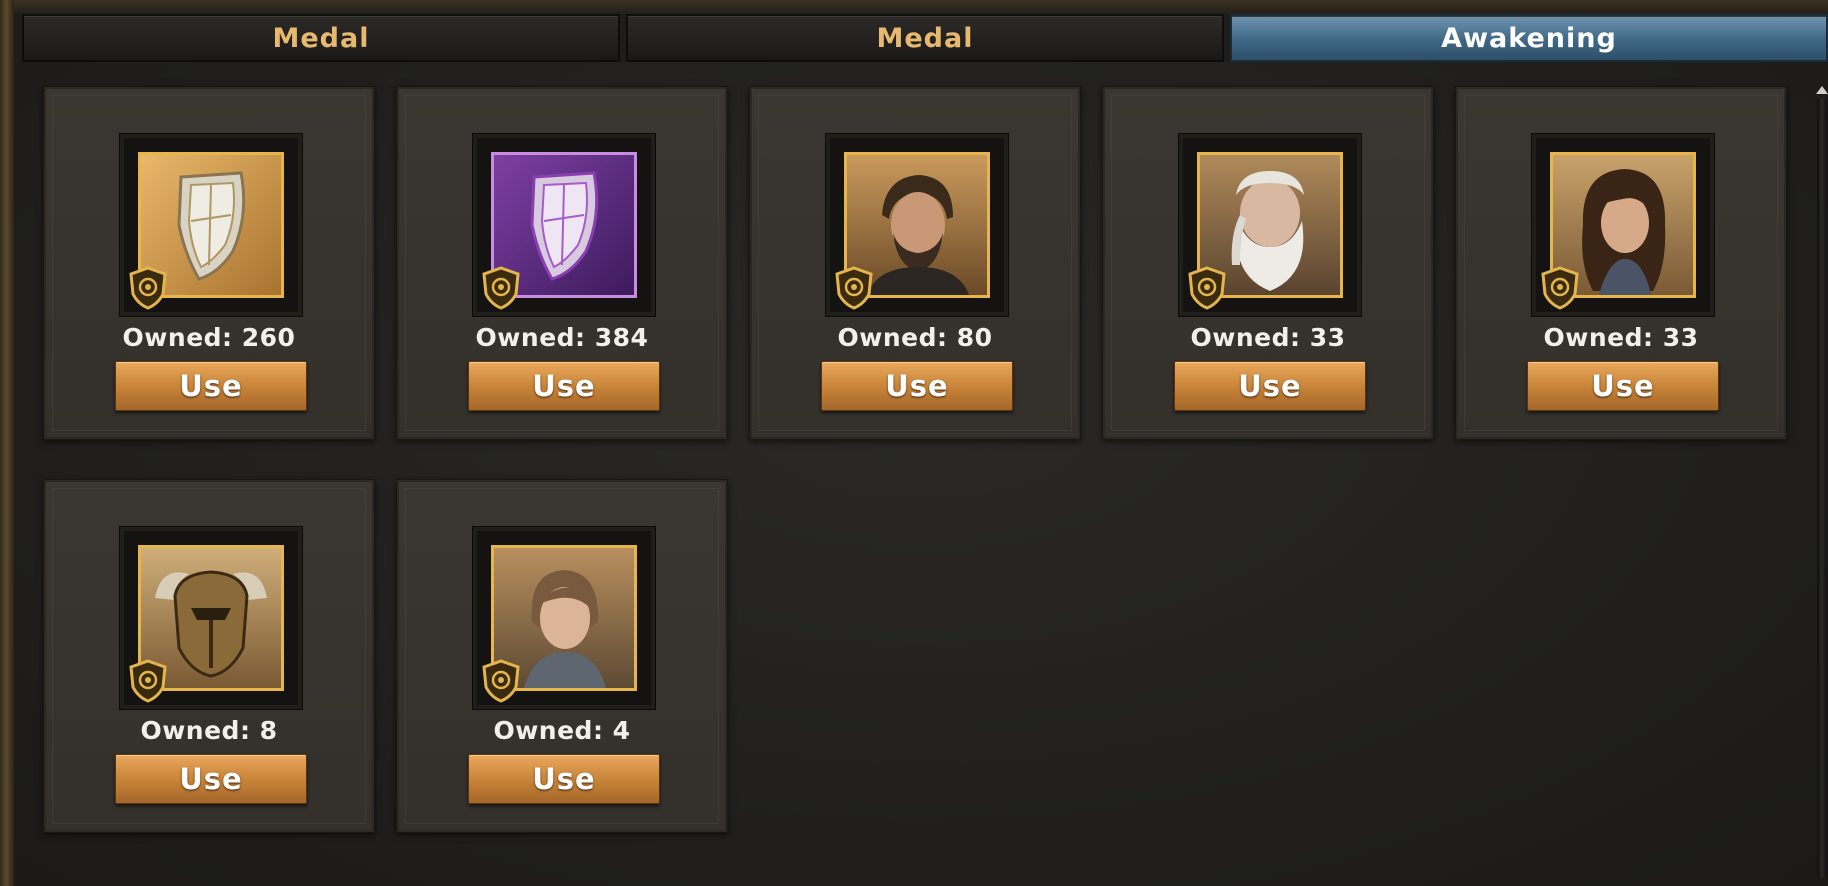 The height and width of the screenshot is (886, 1828). What do you see at coordinates (7, 443) in the screenshot?
I see `left-frame-border` at bounding box center [7, 443].